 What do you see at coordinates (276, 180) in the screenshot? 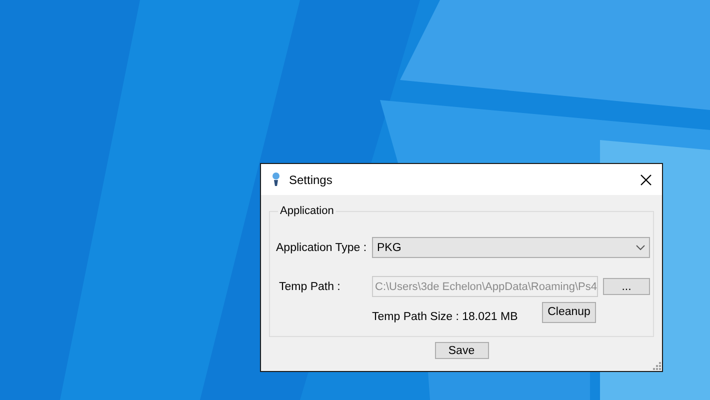
I see `app-icon` at bounding box center [276, 180].